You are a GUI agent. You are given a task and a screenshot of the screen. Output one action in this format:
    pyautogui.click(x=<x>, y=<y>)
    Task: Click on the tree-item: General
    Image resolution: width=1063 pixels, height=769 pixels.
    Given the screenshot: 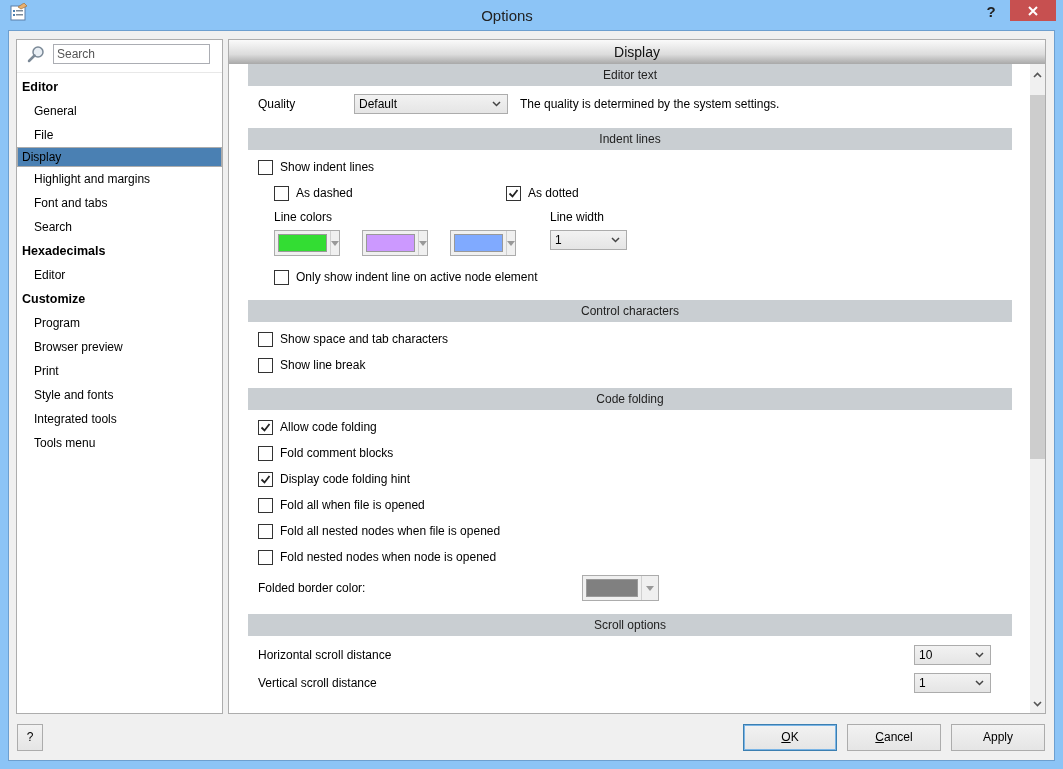 What is the action you would take?
    pyautogui.click(x=119, y=111)
    